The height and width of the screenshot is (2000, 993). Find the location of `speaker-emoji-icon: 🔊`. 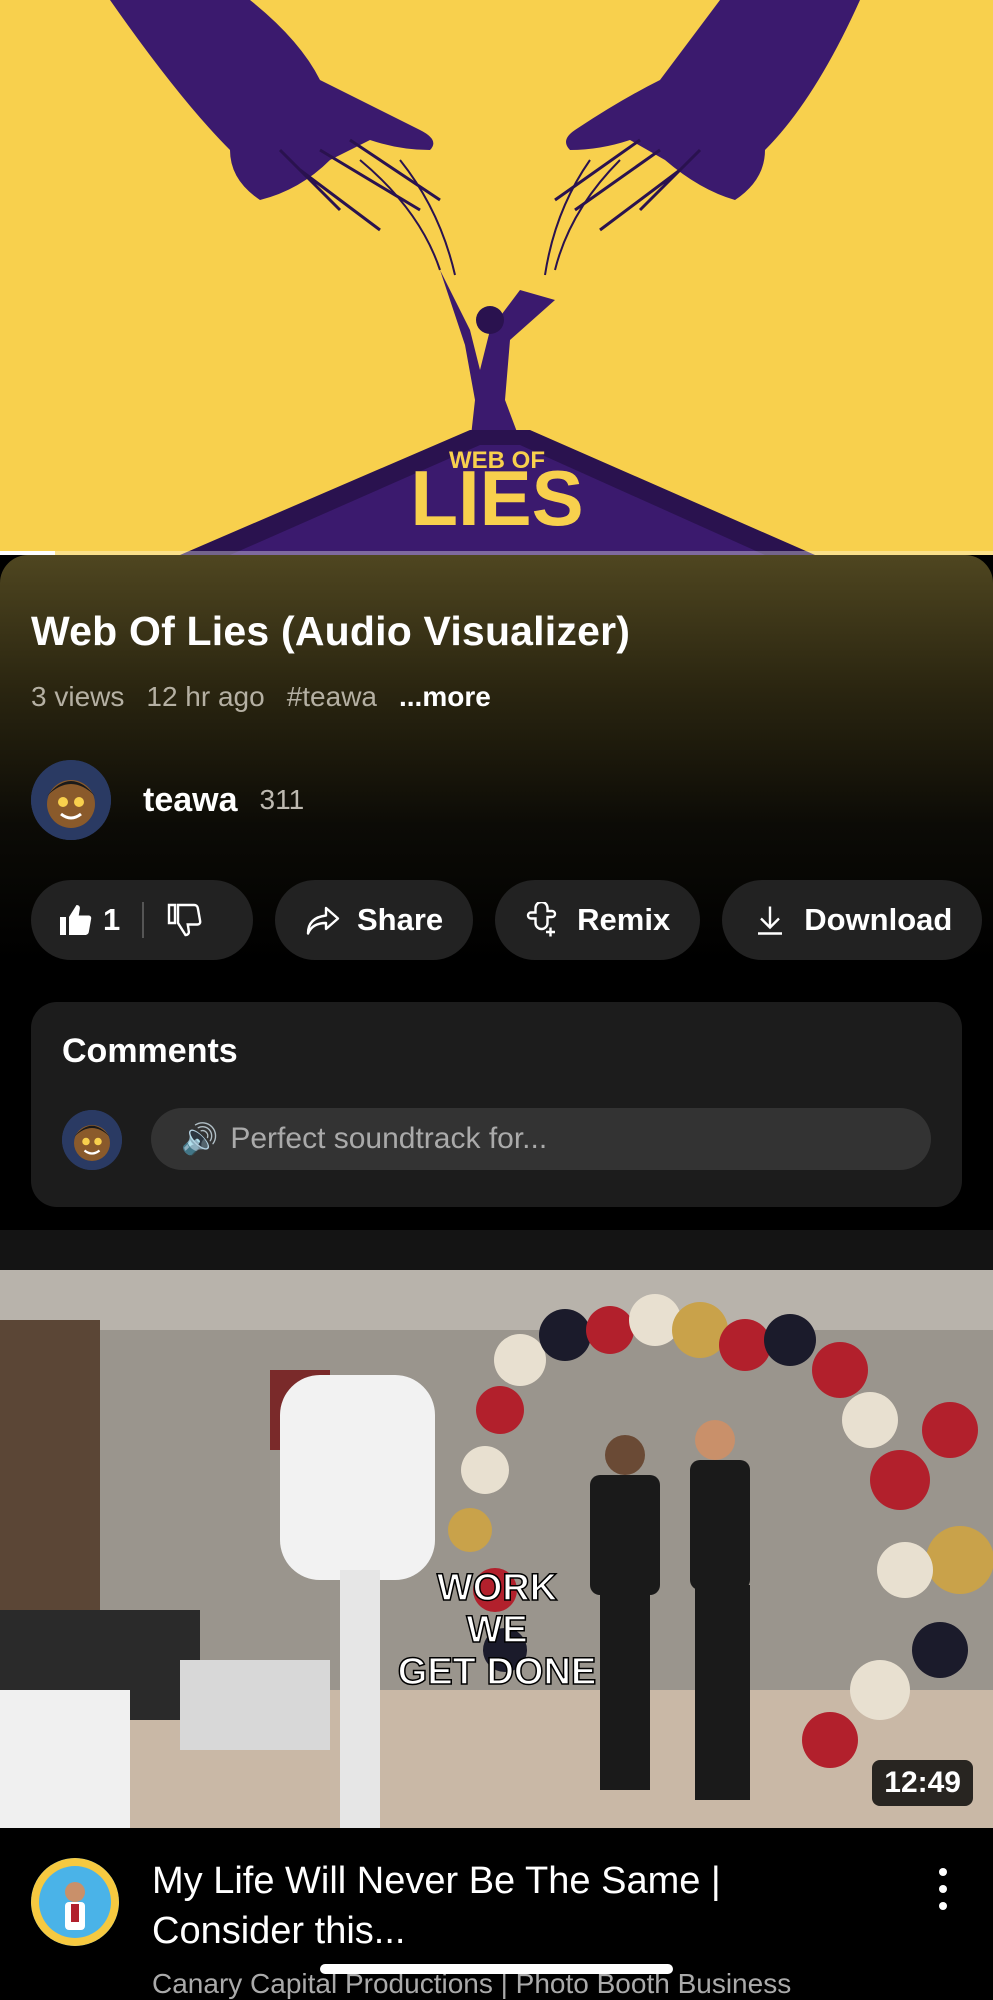

speaker-emoji-icon: 🔊 is located at coordinates (200, 1139).